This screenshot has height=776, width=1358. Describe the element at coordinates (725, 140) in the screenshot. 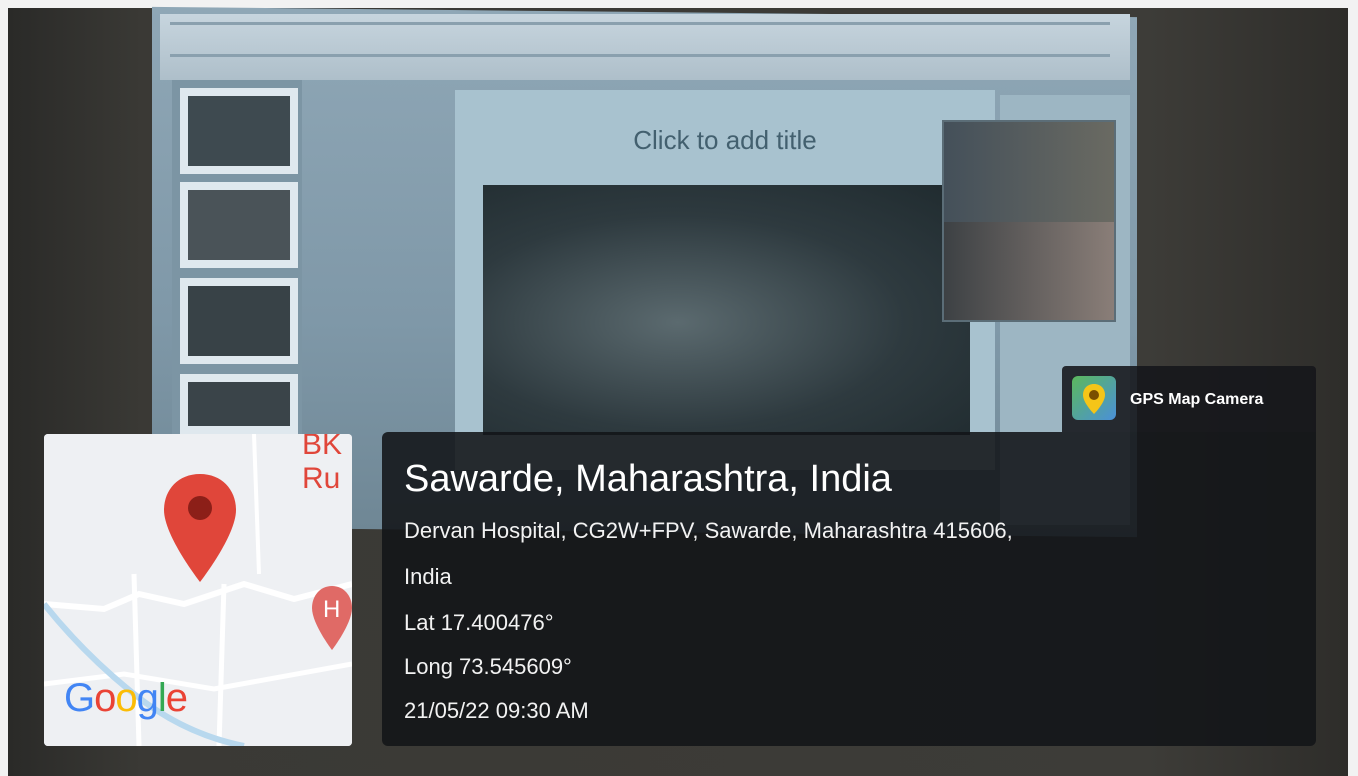

I see `slide-title-placeholder: Click to add title` at that location.